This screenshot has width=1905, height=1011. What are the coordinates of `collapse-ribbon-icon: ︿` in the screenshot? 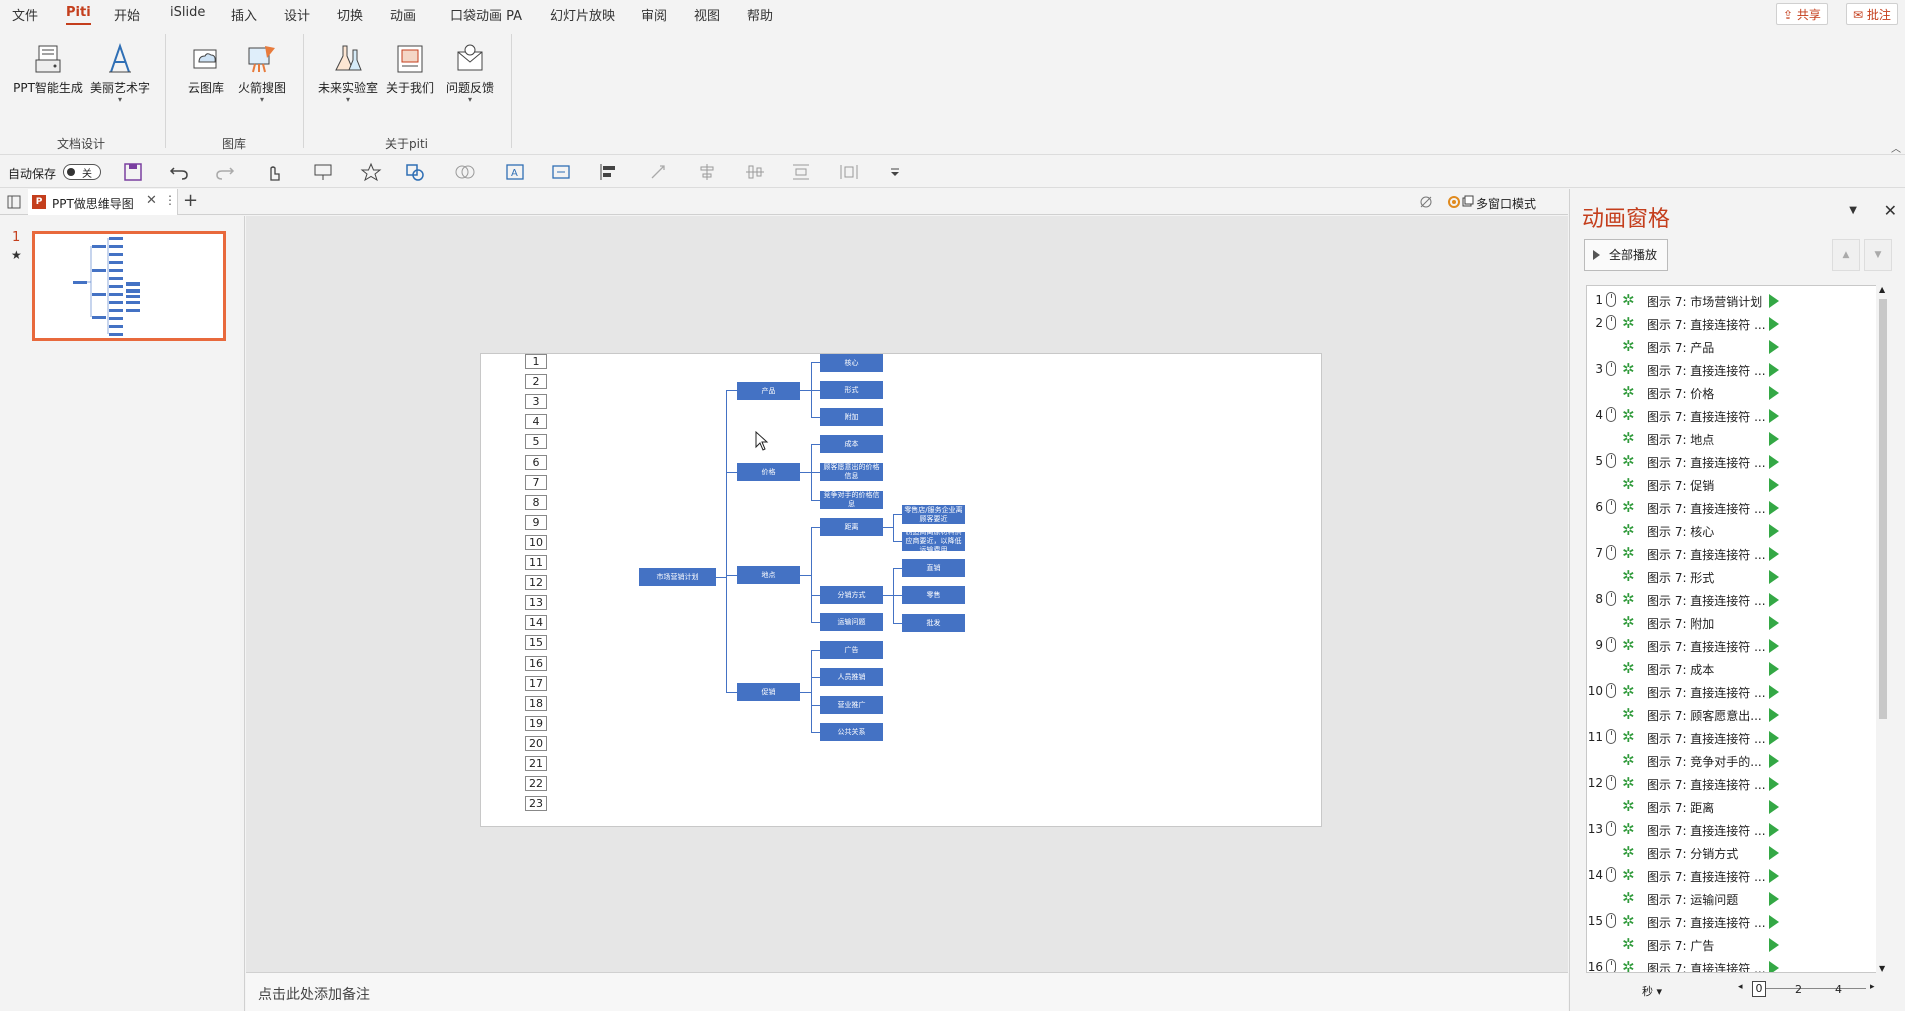 It's located at (1896, 147).